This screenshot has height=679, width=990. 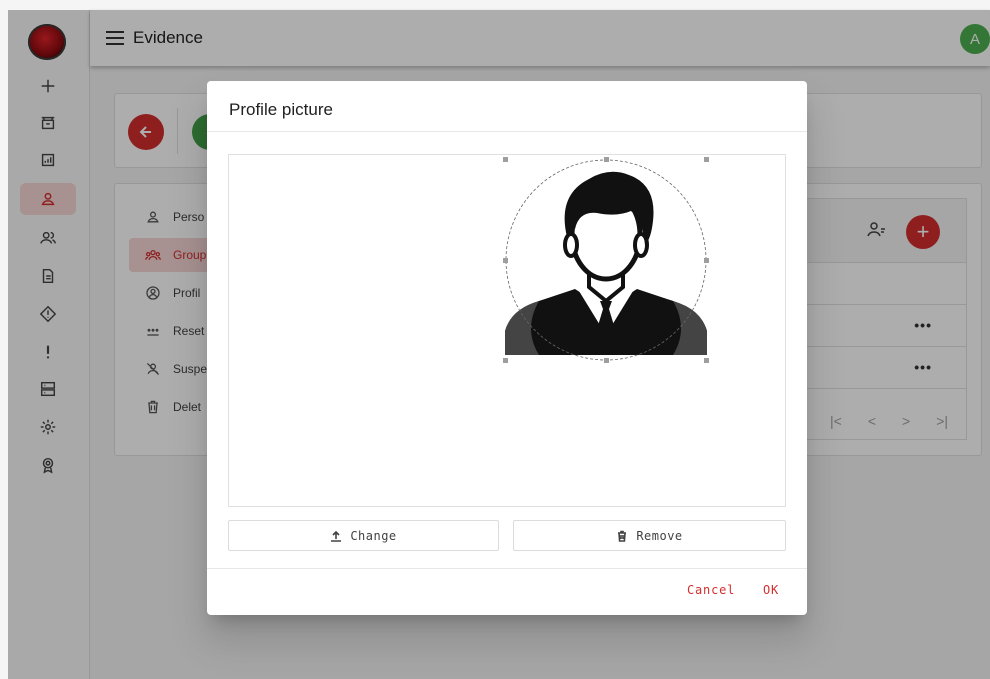 I want to click on upload-icon, so click(x=336, y=536).